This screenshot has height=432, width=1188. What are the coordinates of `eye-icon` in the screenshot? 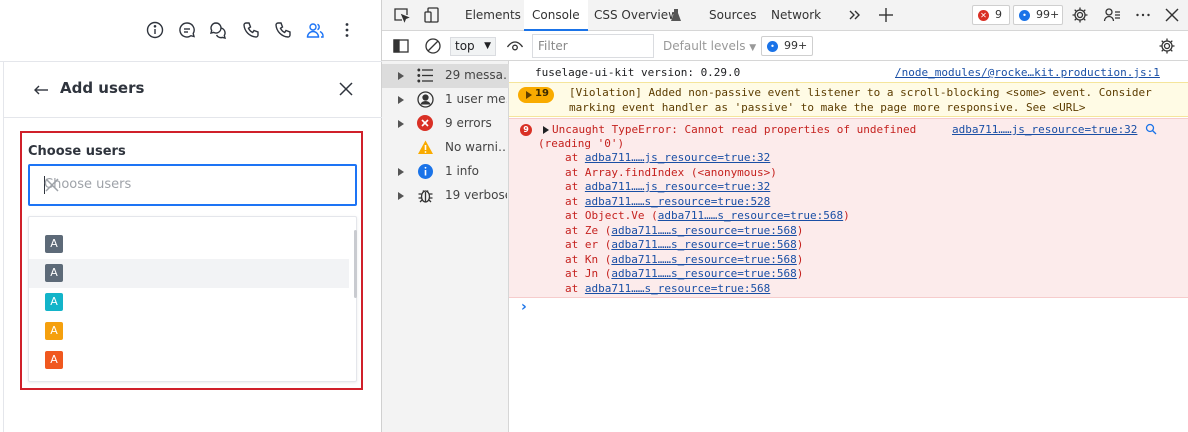 It's located at (515, 46).